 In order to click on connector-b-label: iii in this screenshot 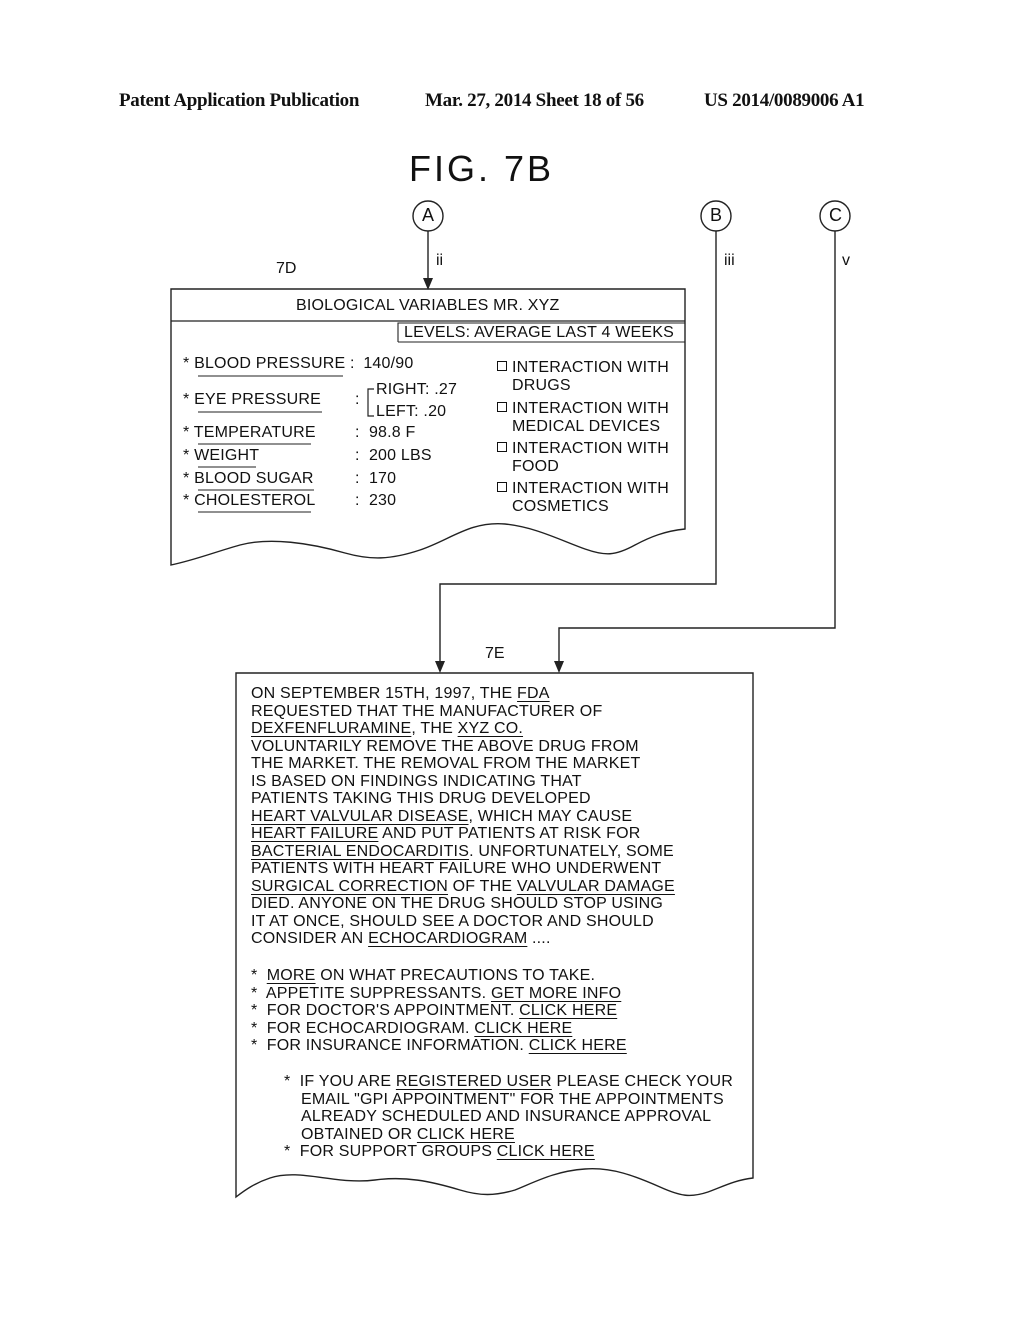, I will do `click(729, 260)`.